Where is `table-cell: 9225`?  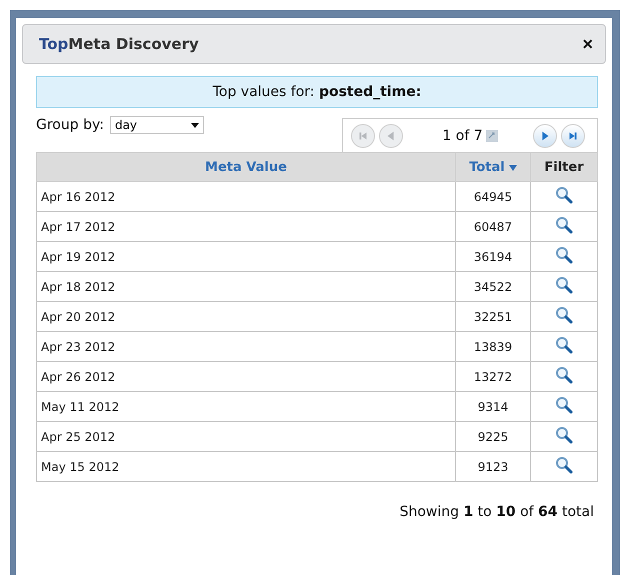 table-cell: 9225 is located at coordinates (493, 437).